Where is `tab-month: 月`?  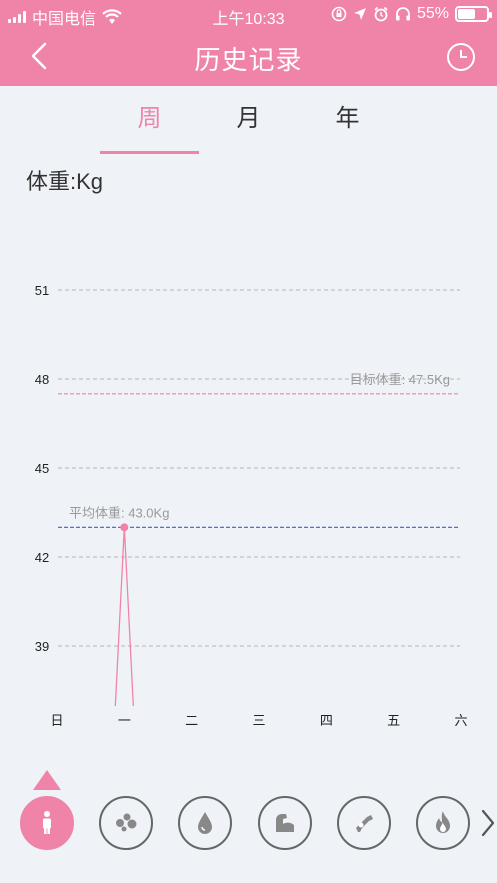 tab-month: 月 is located at coordinates (248, 120).